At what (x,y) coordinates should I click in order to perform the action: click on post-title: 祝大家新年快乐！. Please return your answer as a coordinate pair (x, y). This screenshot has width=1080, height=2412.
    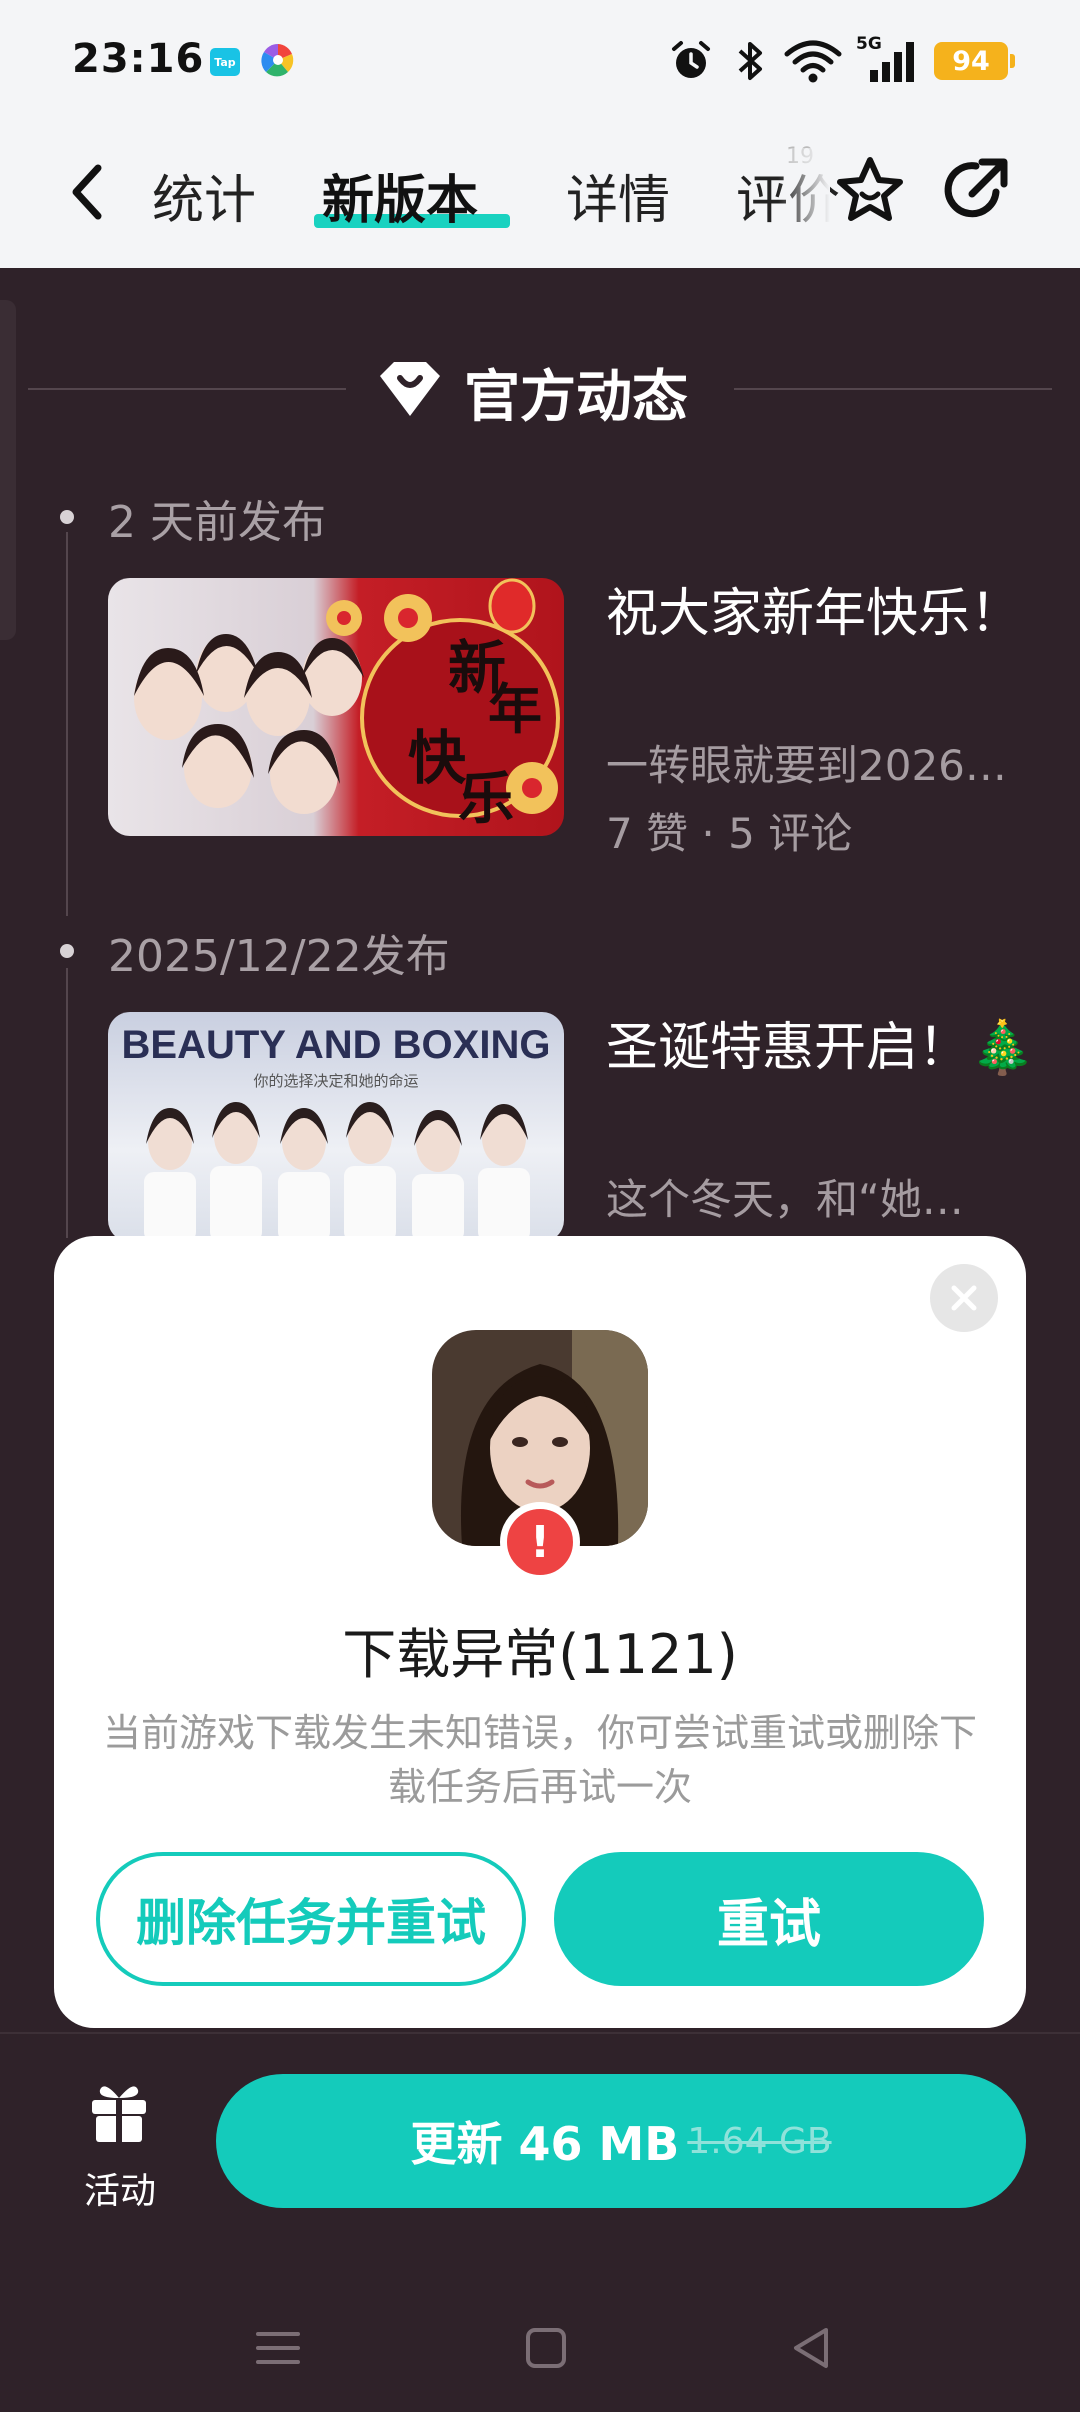
    Looking at the image, I should click on (821, 614).